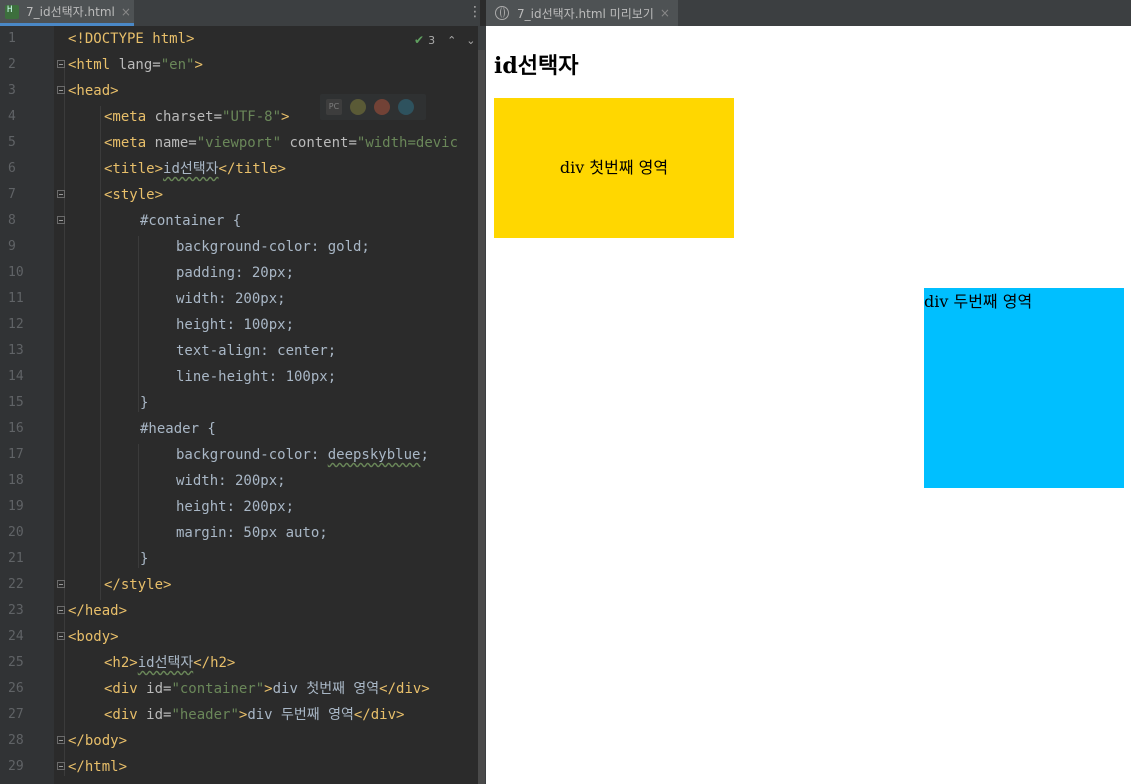  What do you see at coordinates (239, 65) in the screenshot?
I see `code-line: 2 <html lang="en">` at bounding box center [239, 65].